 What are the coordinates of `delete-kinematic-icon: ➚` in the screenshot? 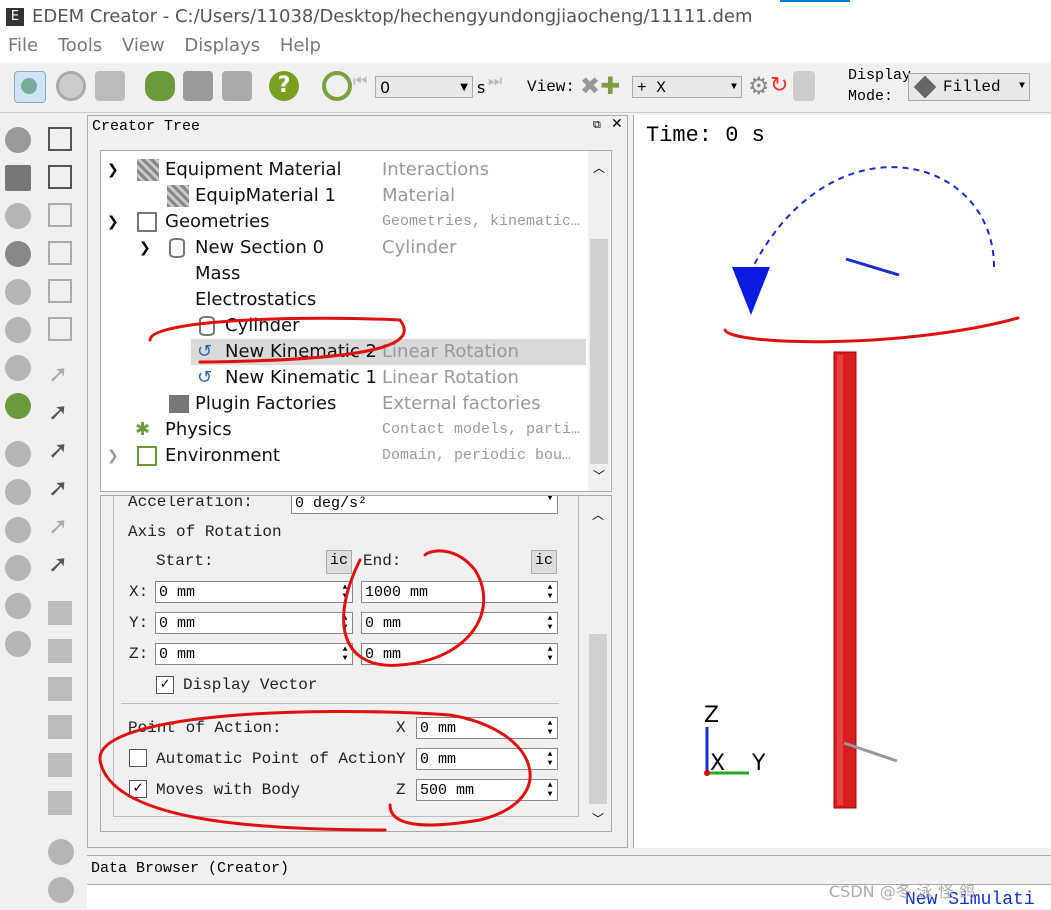 It's located at (58, 488).